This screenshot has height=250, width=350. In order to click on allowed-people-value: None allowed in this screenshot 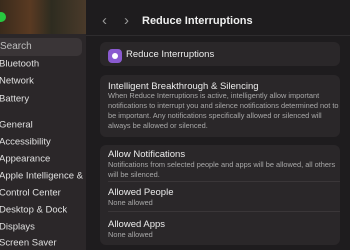, I will do `click(130, 202)`.